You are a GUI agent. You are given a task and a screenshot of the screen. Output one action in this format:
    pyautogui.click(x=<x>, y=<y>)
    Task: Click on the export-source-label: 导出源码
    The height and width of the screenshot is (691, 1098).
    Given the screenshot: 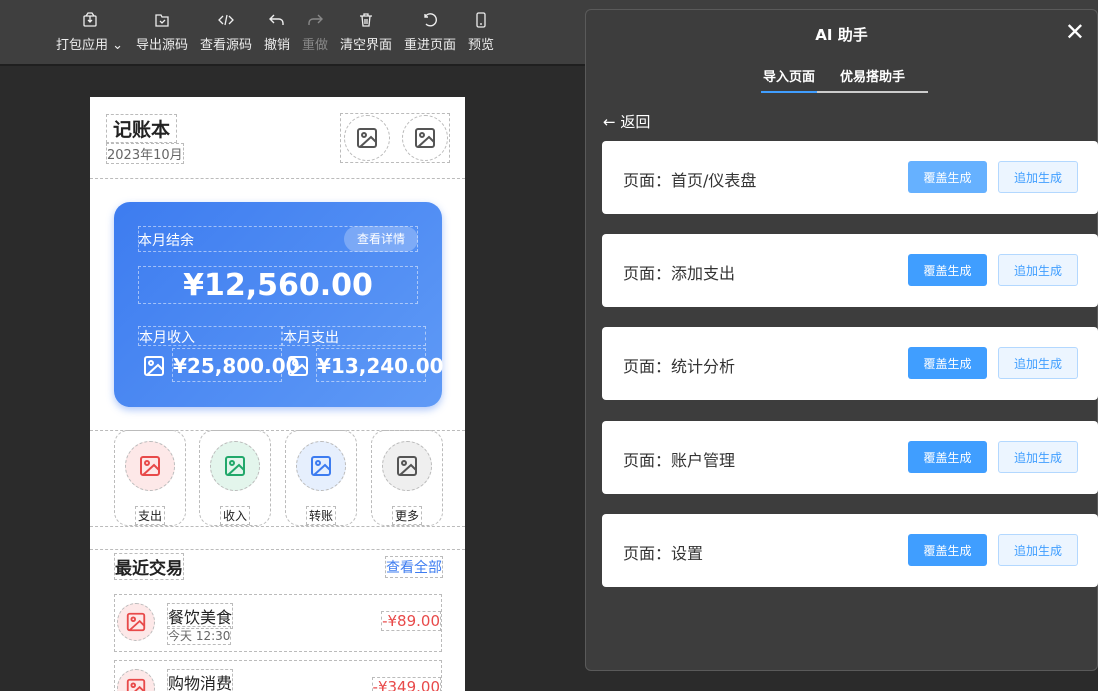 What is the action you would take?
    pyautogui.click(x=162, y=45)
    